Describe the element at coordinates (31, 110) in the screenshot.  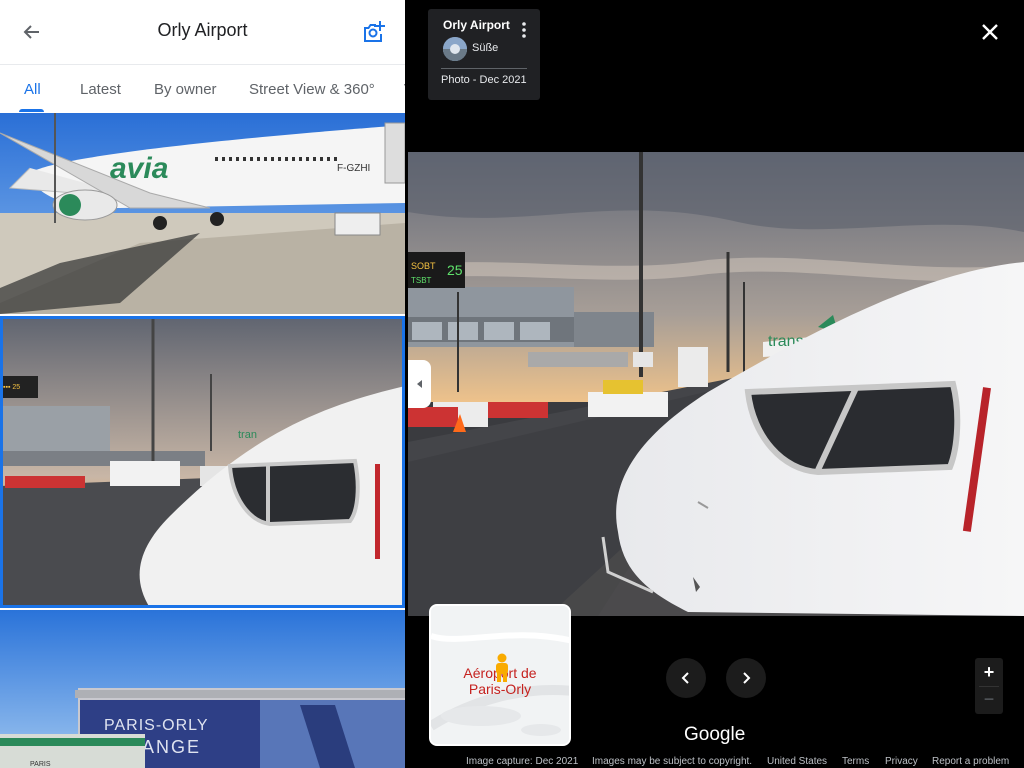
I see `active-tab-indicator` at that location.